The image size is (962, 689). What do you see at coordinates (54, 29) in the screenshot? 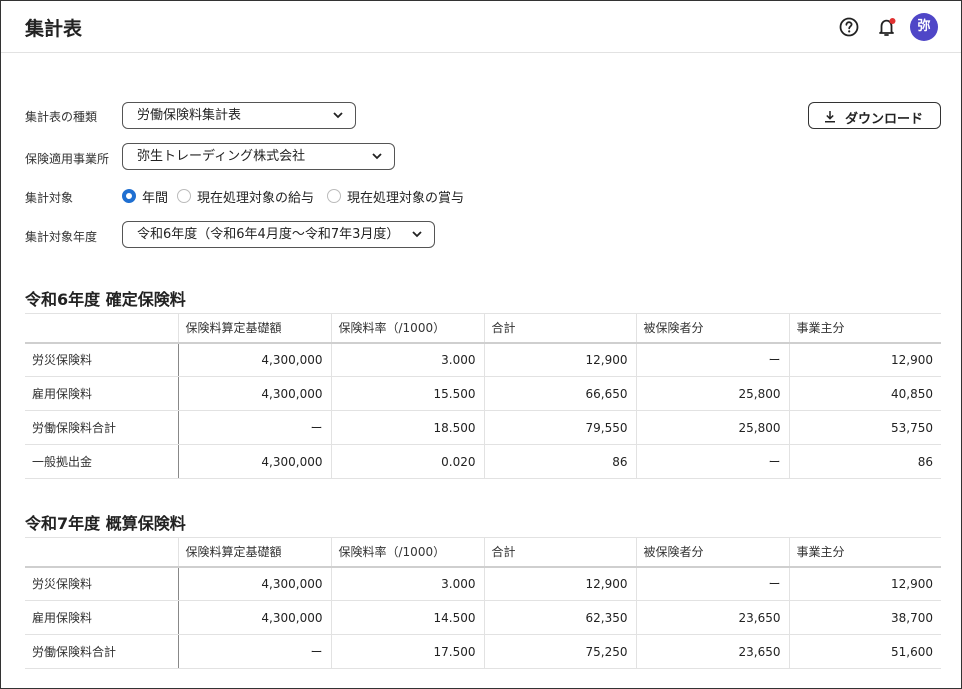
I see `page-title: 集計表` at bounding box center [54, 29].